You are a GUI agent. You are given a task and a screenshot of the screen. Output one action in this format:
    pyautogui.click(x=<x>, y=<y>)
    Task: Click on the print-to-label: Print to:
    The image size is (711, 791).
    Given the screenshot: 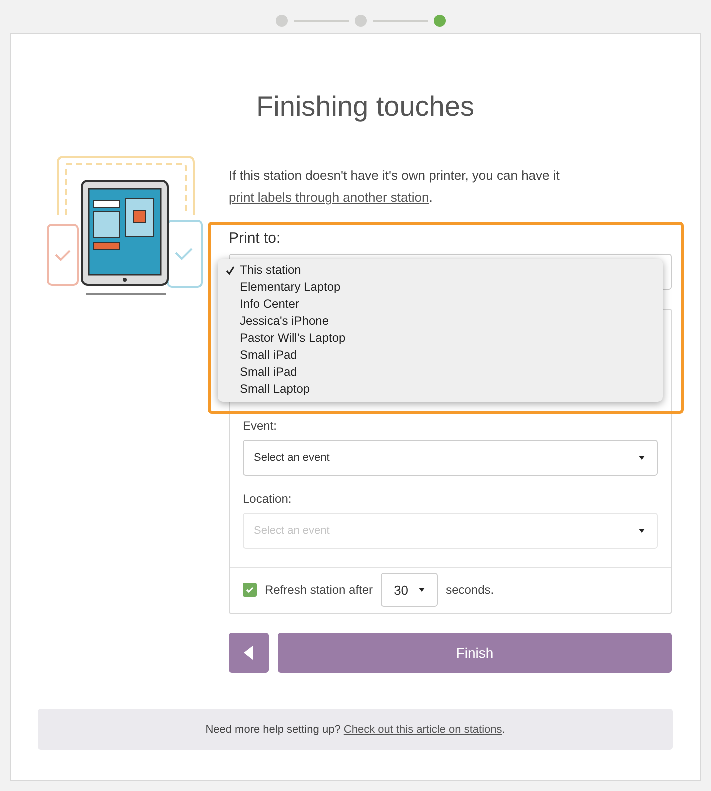 What is the action you would take?
    pyautogui.click(x=255, y=239)
    